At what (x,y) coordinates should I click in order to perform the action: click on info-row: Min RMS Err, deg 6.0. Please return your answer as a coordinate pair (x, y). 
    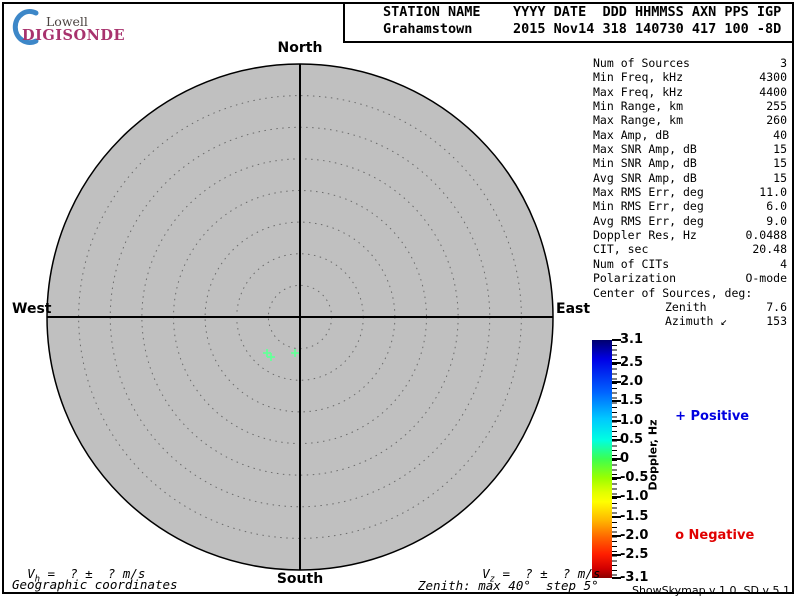
    Looking at the image, I should click on (690, 206).